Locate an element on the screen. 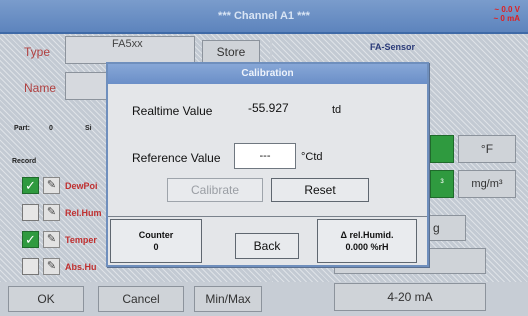 The image size is (528, 316). record-checkbox-dewpoint: ✓ is located at coordinates (30, 185).